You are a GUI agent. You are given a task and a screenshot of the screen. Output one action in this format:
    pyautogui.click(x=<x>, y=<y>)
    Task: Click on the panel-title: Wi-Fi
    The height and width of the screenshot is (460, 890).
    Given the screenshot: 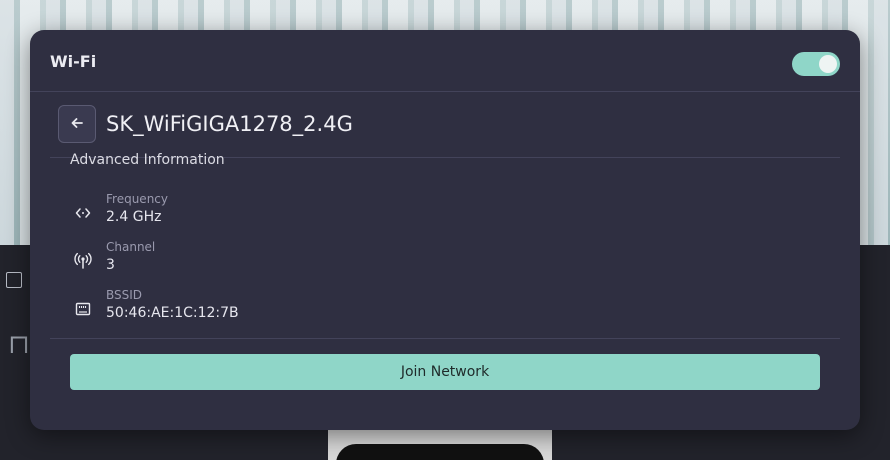 What is the action you would take?
    pyautogui.click(x=73, y=61)
    